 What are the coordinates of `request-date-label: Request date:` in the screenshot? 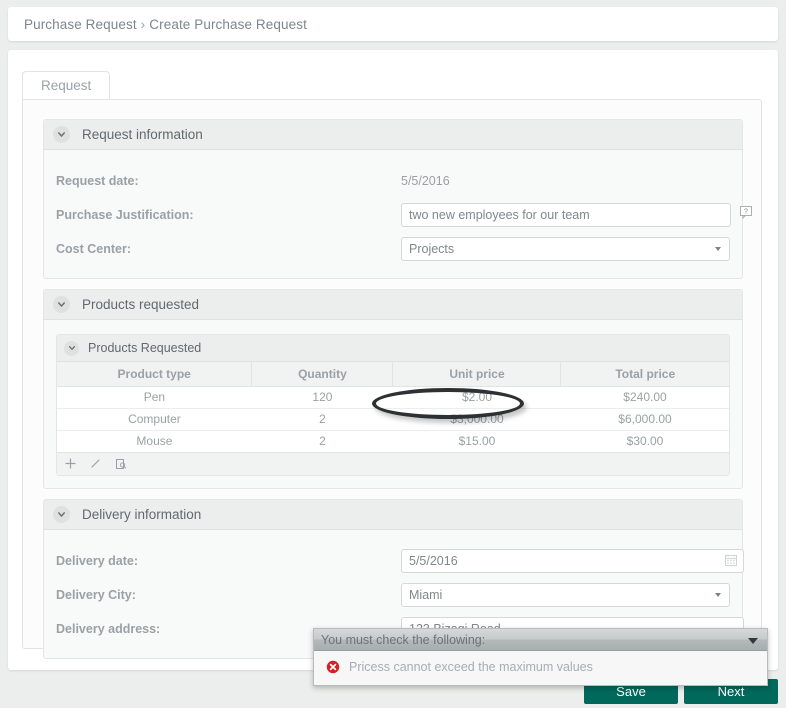 It's located at (97, 181).